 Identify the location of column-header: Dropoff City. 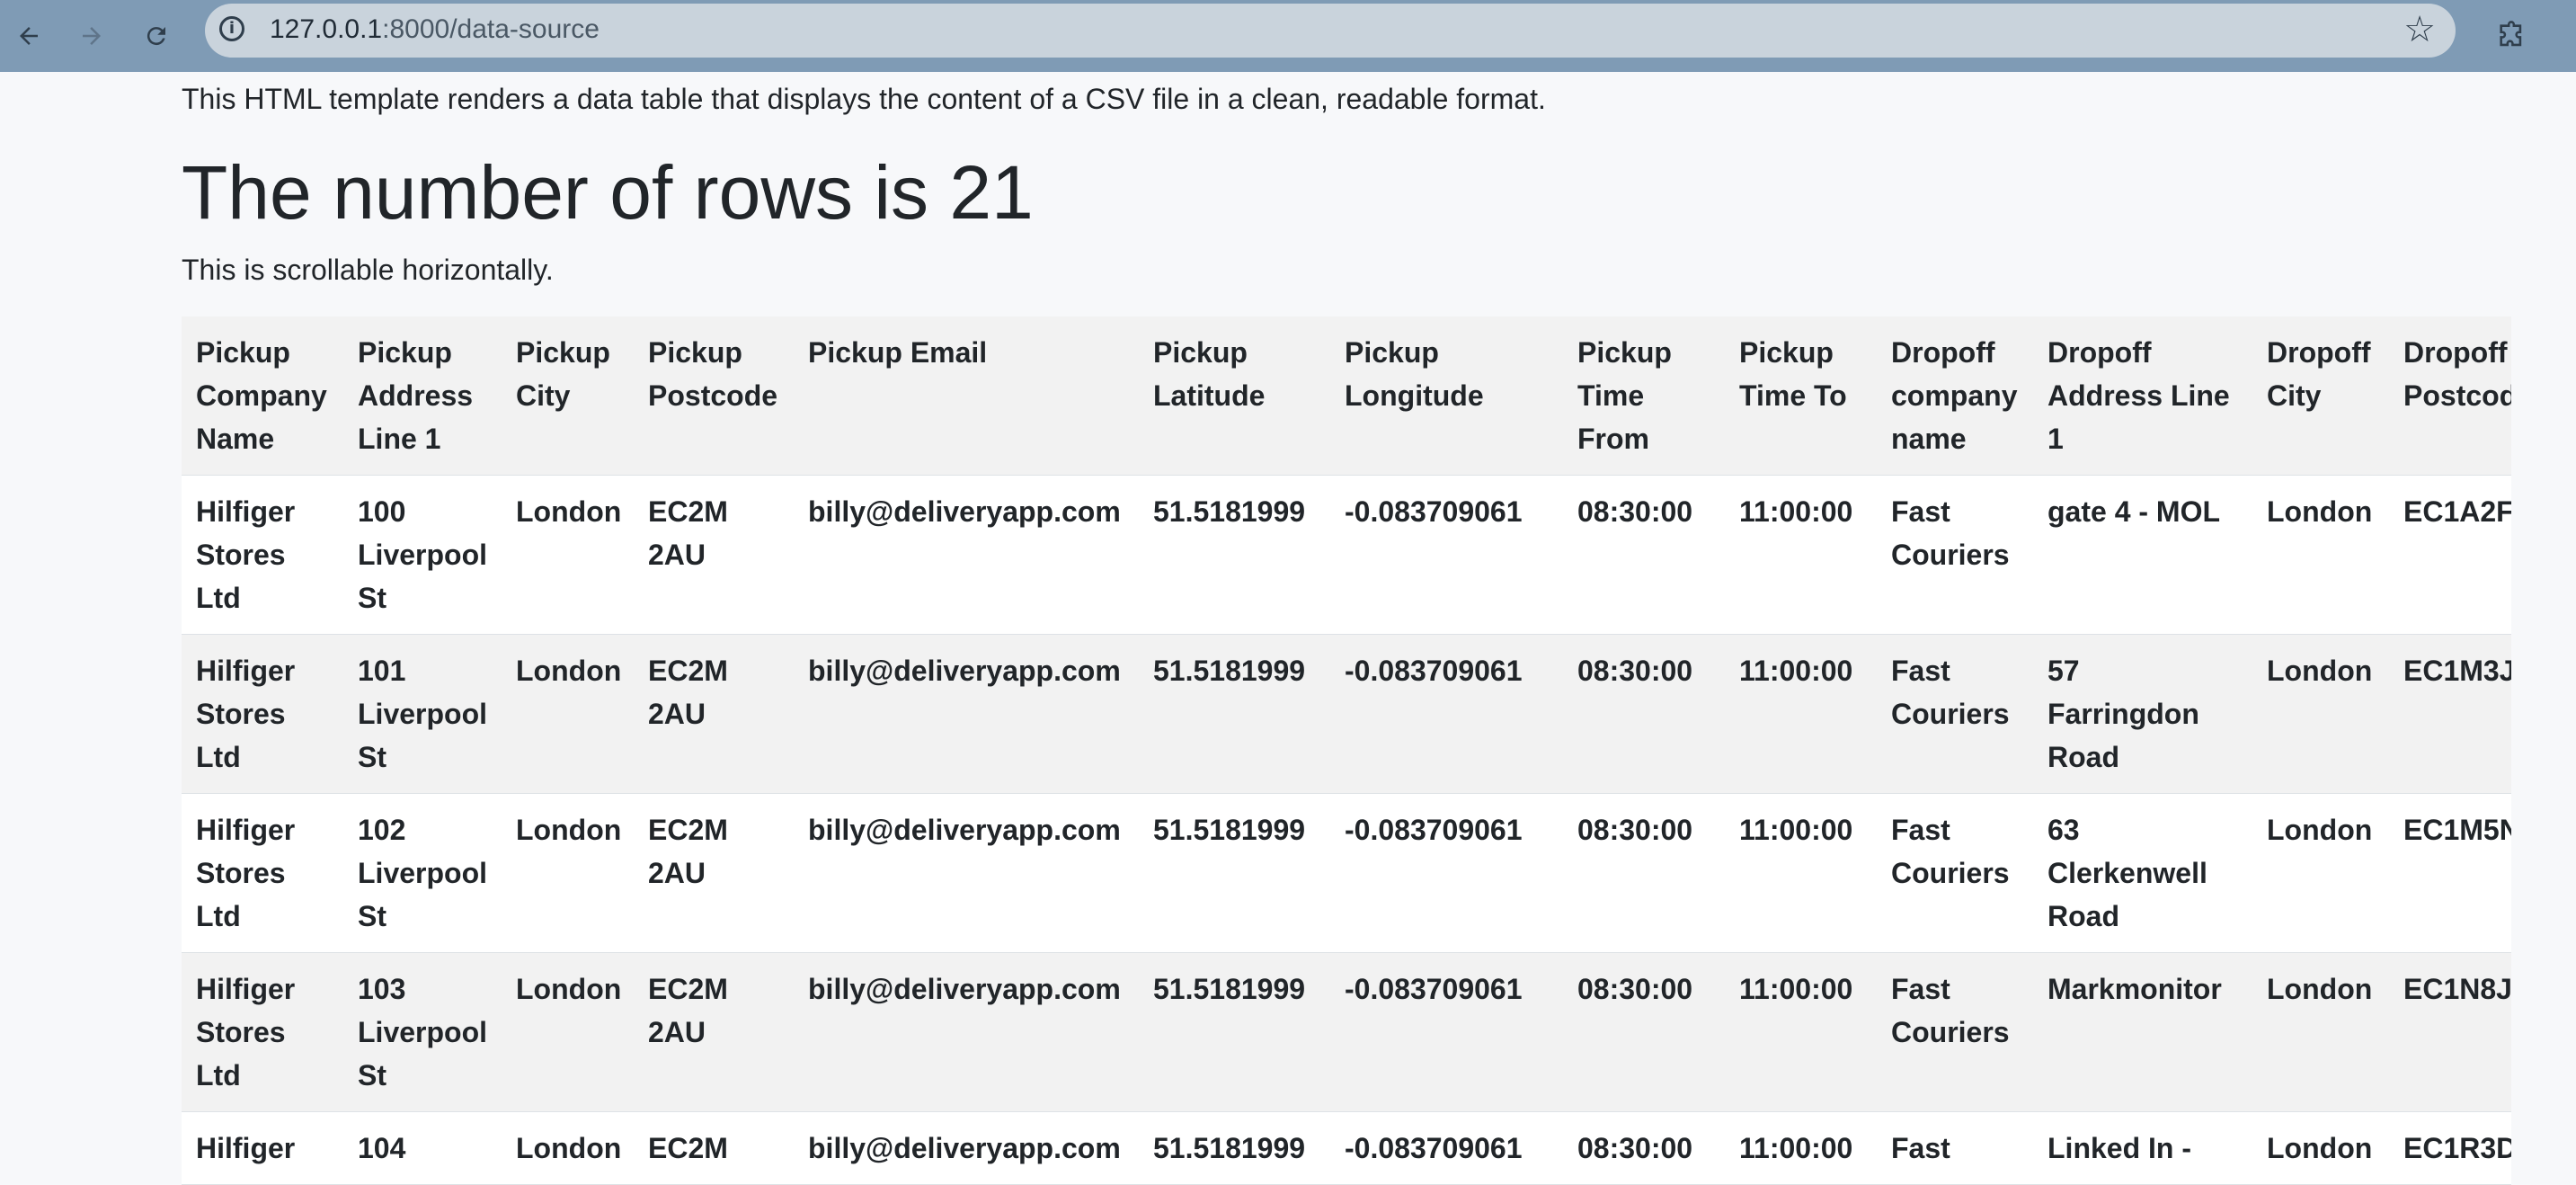
(2320, 396).